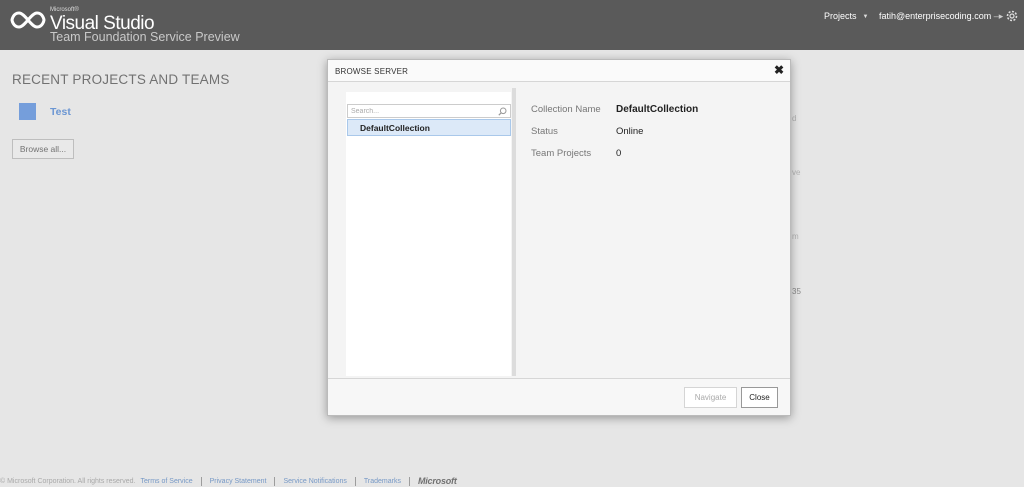 The image size is (1024, 487). What do you see at coordinates (421, 111) in the screenshot?
I see `search-input` at bounding box center [421, 111].